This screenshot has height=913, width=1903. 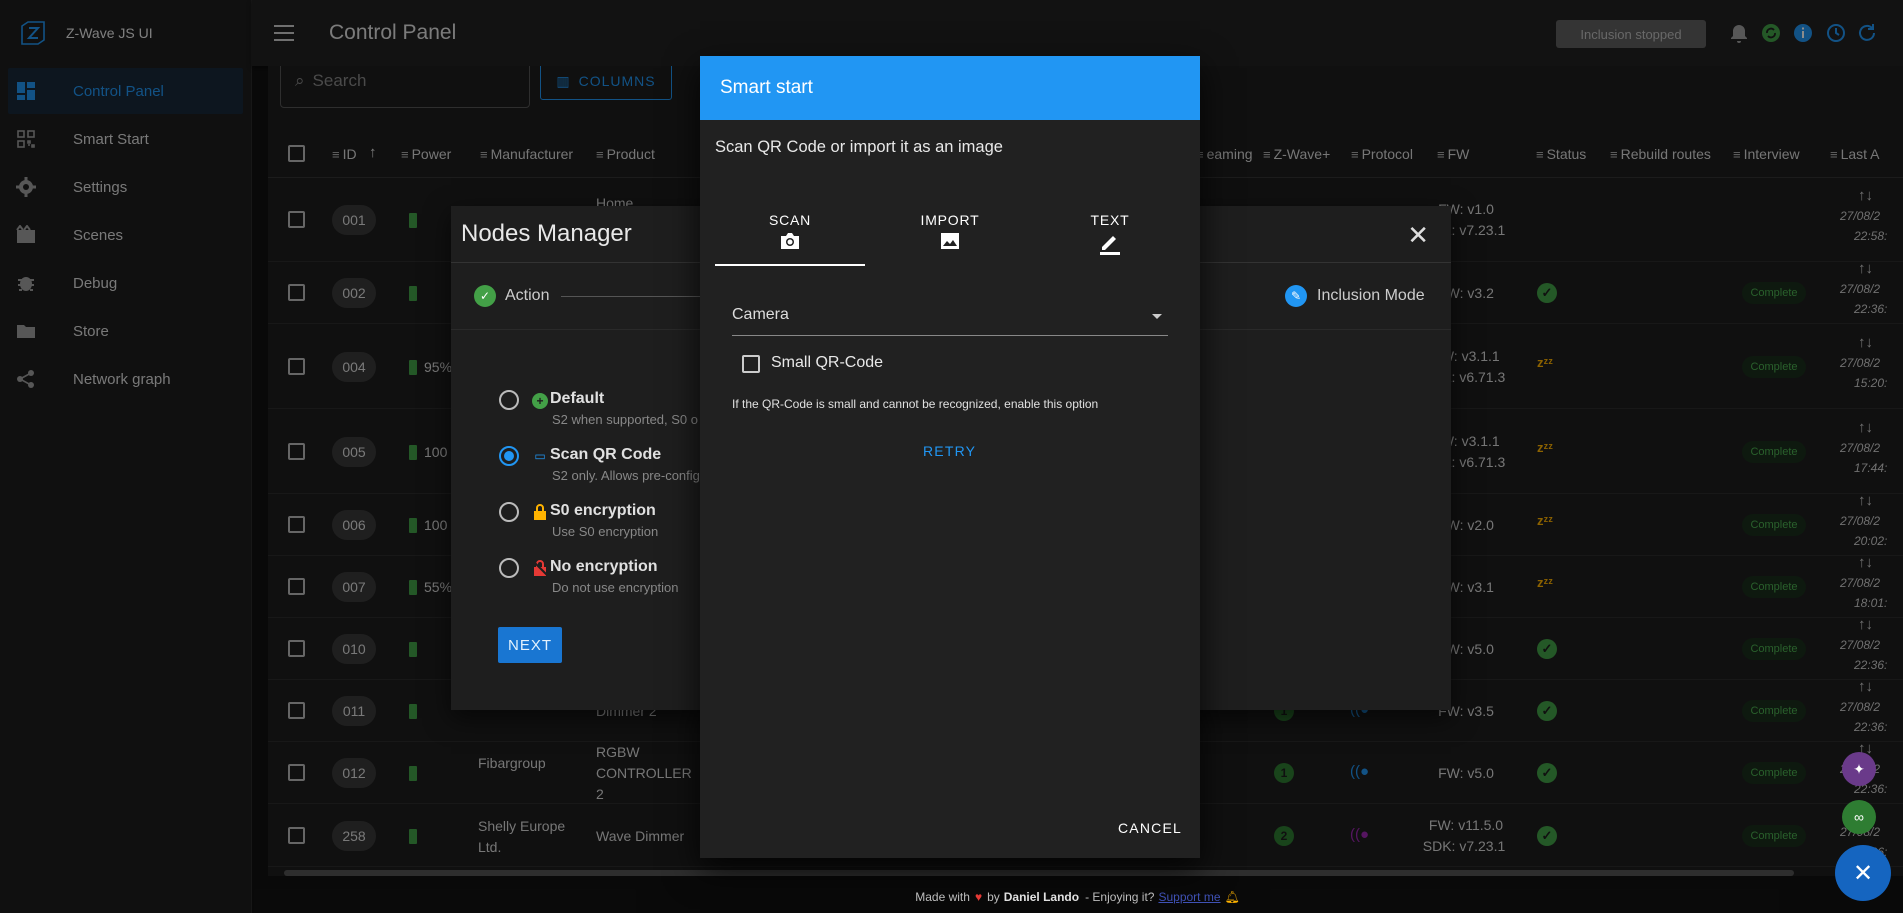 I want to click on qrcode-scan-icon: ▭, so click(x=540, y=456).